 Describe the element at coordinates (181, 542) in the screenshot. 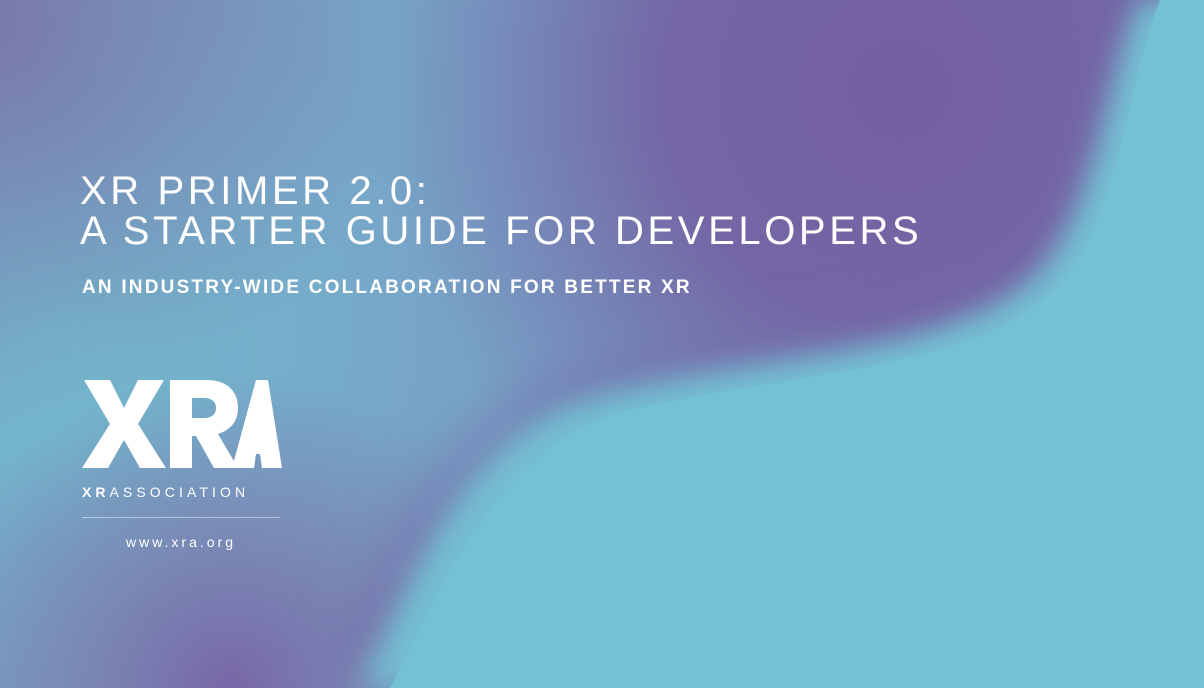

I see `website-url: www.xra.org` at that location.